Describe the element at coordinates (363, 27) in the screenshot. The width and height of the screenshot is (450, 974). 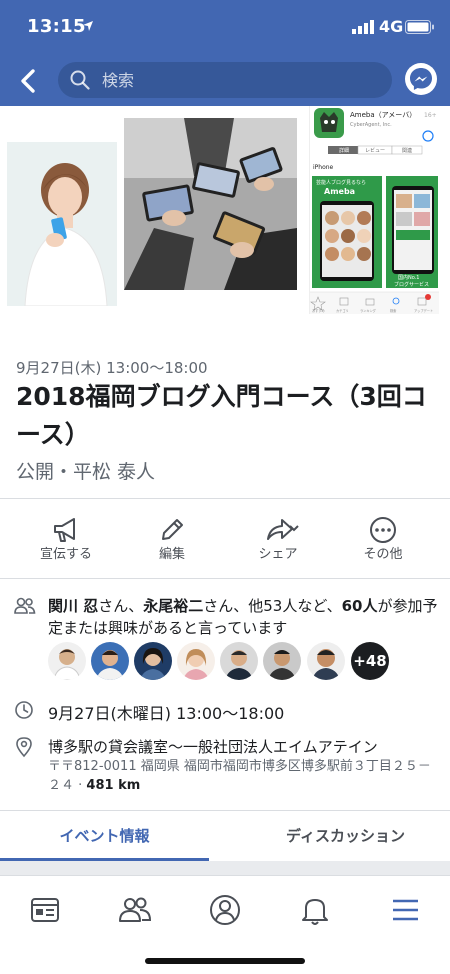
I see `signal-icon` at that location.